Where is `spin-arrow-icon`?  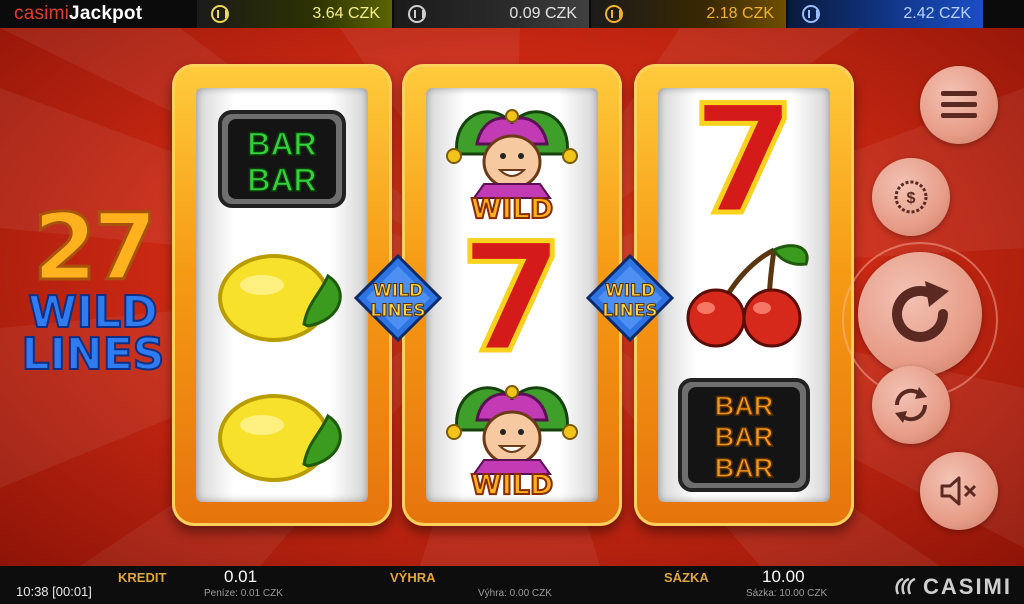 spin-arrow-icon is located at coordinates (920, 311).